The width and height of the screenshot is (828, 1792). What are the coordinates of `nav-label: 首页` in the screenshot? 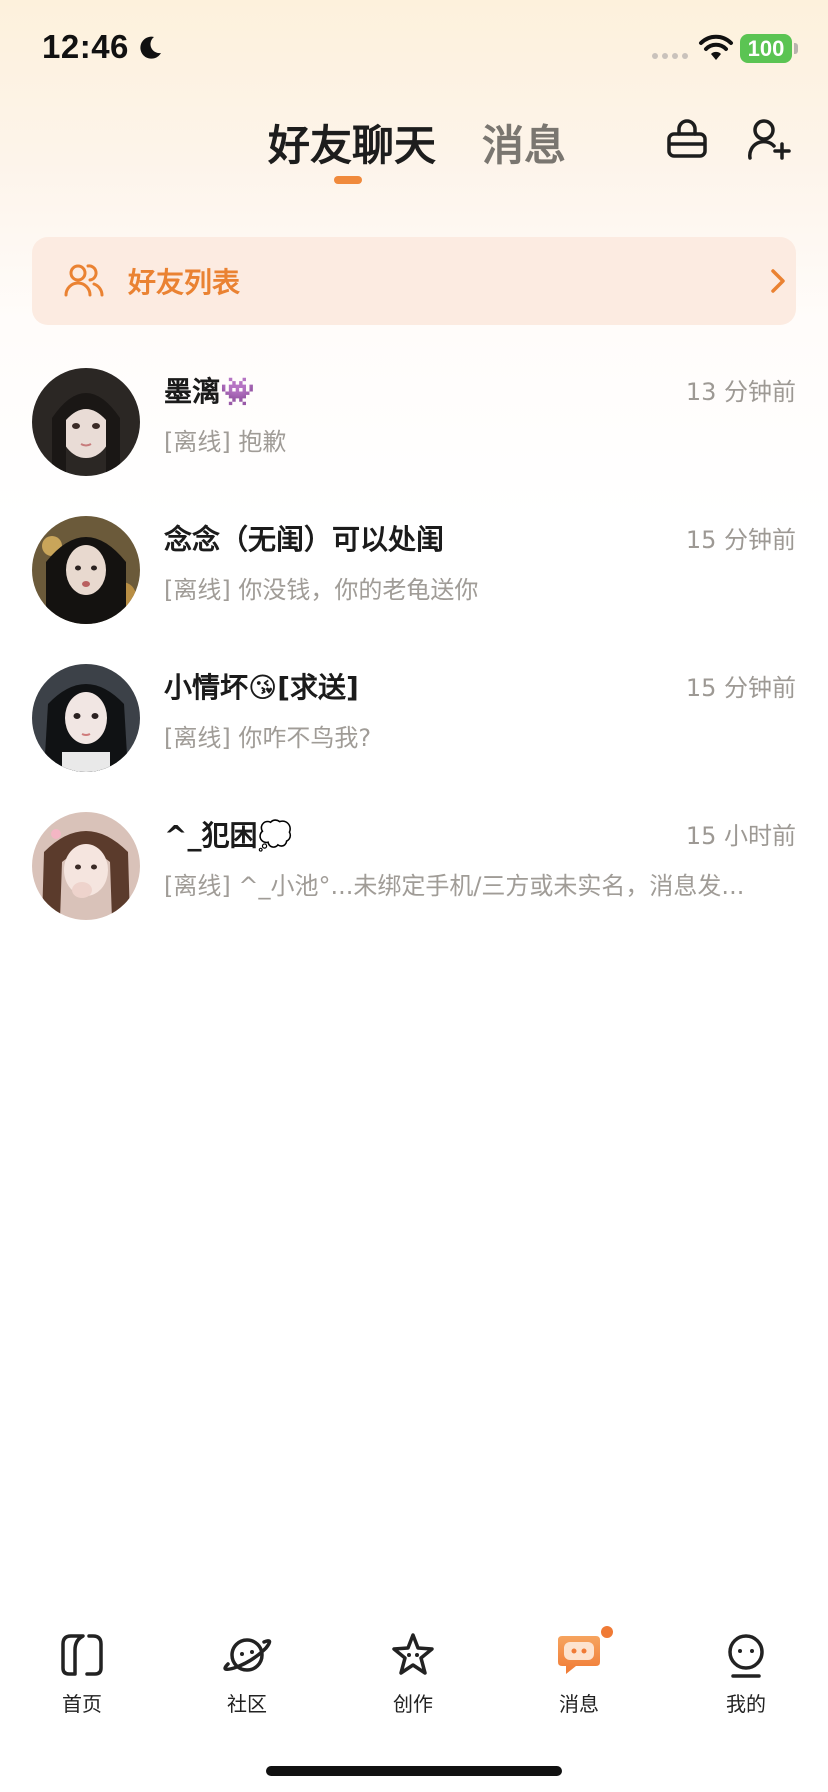 It's located at (82, 1704).